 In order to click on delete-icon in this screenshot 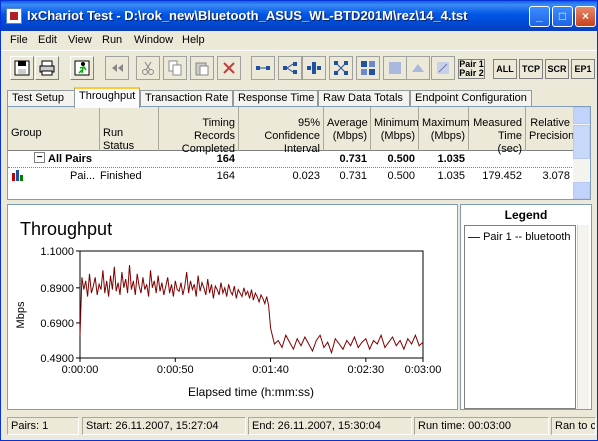, I will do `click(229, 68)`.